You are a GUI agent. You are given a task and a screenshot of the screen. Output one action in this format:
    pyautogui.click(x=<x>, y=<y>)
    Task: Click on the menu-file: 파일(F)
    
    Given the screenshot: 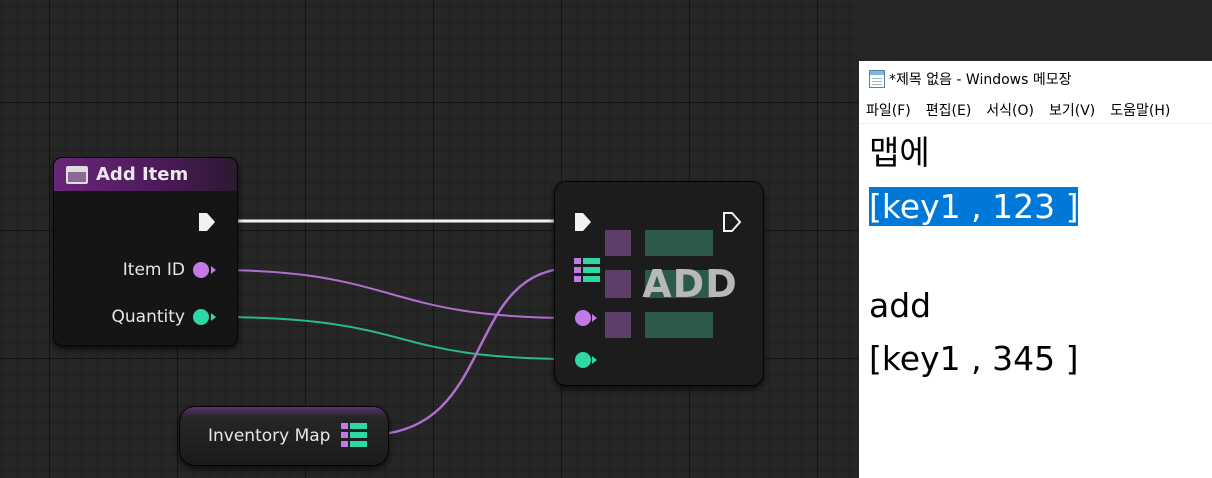 What is the action you would take?
    pyautogui.click(x=888, y=110)
    